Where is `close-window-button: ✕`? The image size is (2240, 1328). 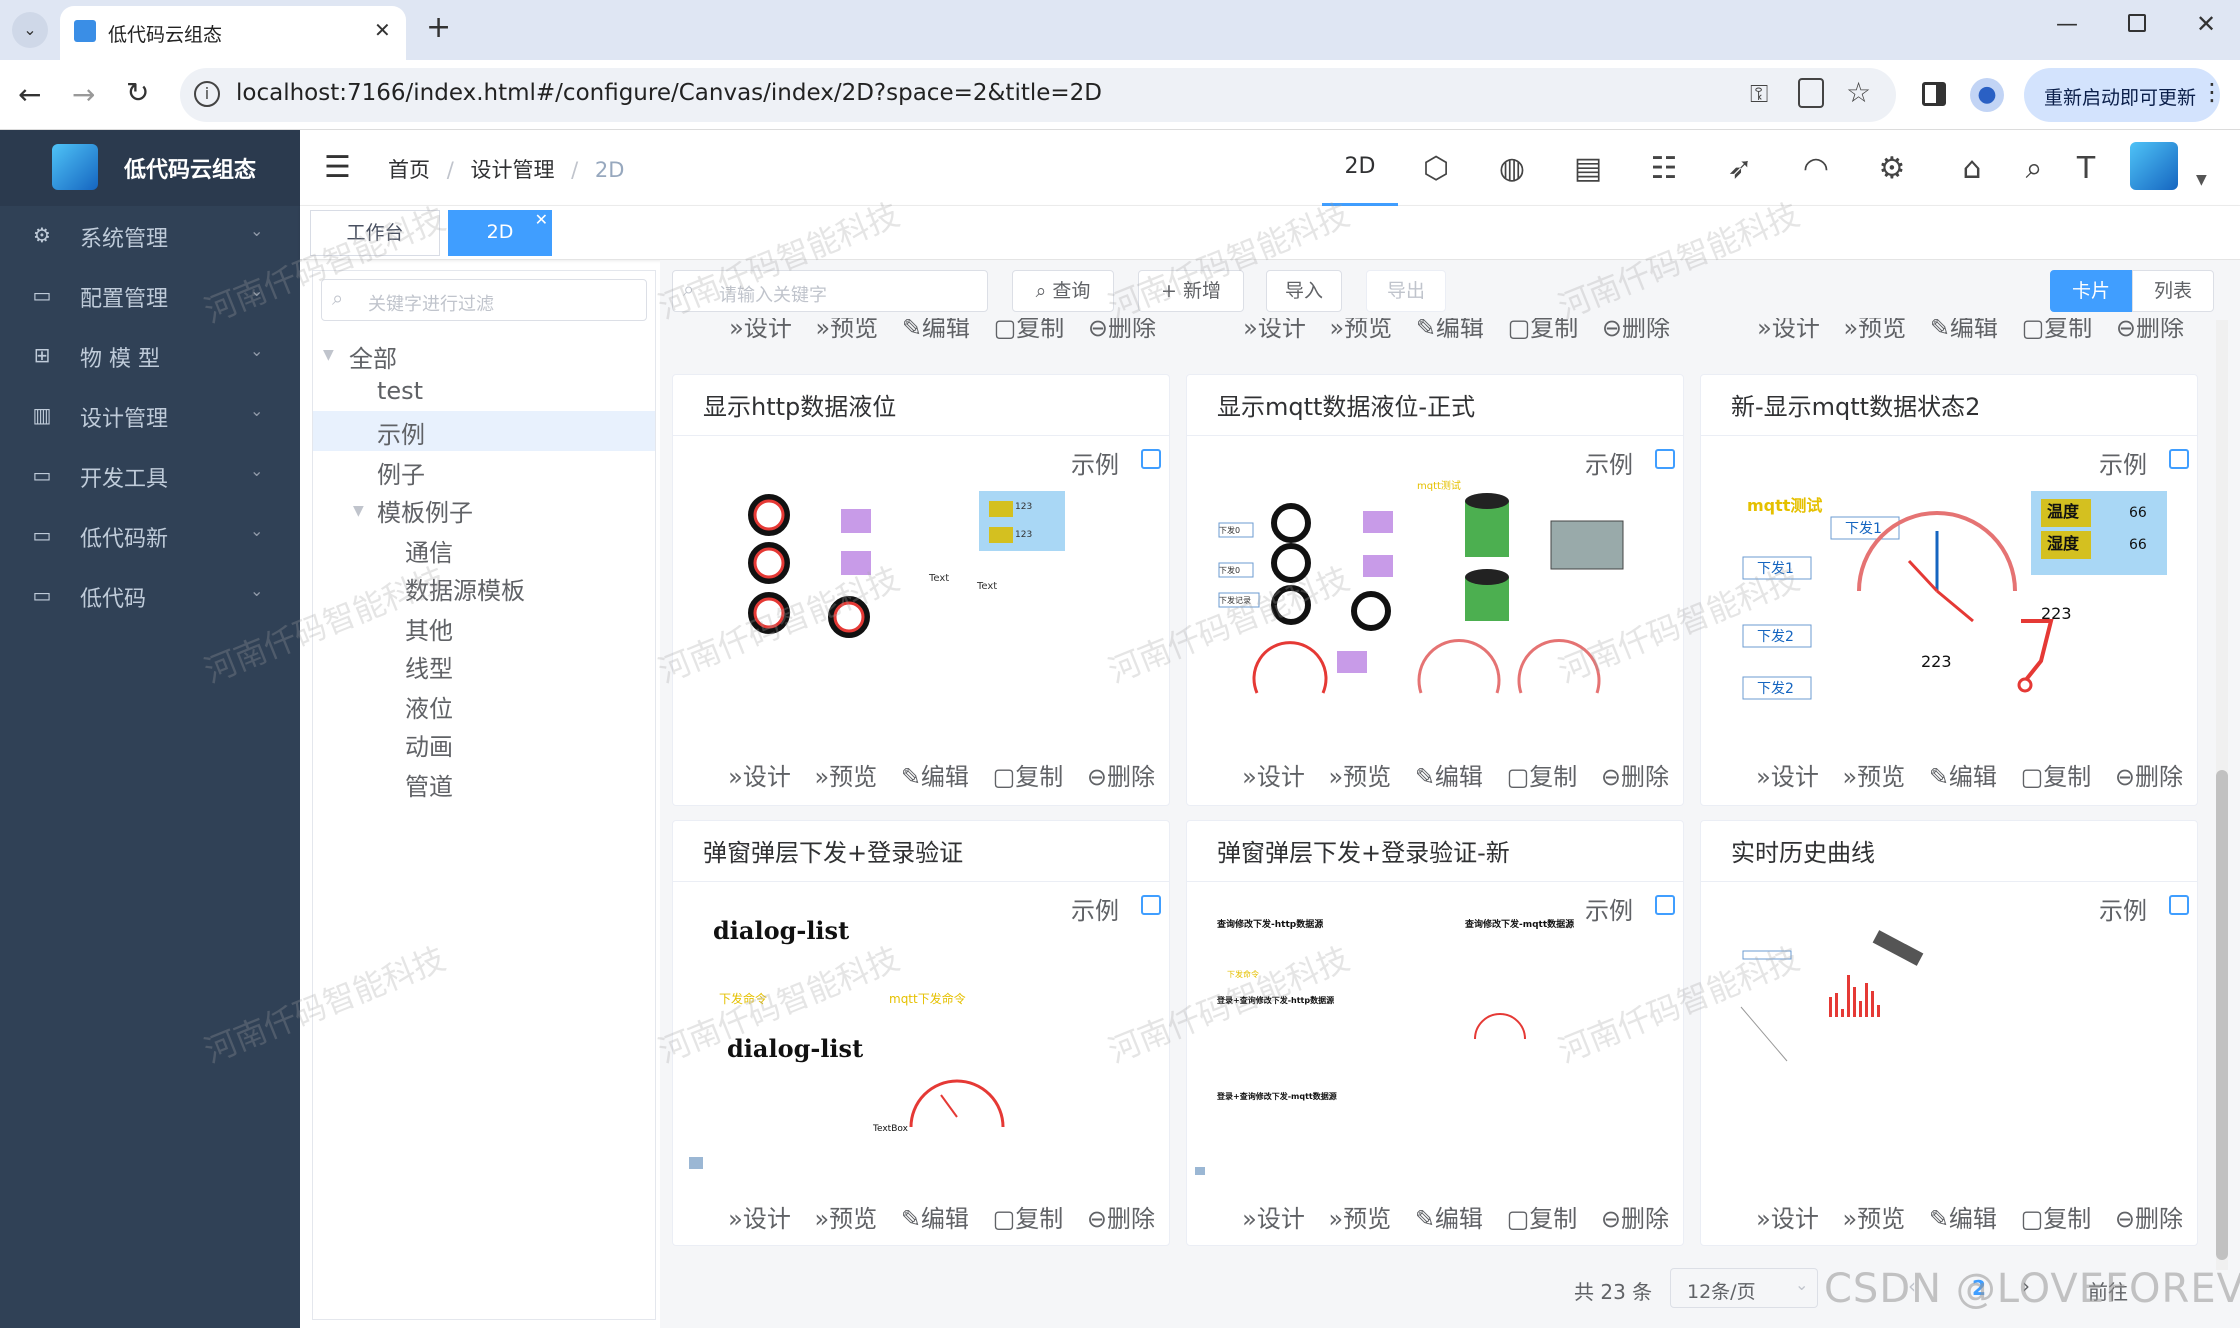
close-window-button: ✕ is located at coordinates (2206, 24).